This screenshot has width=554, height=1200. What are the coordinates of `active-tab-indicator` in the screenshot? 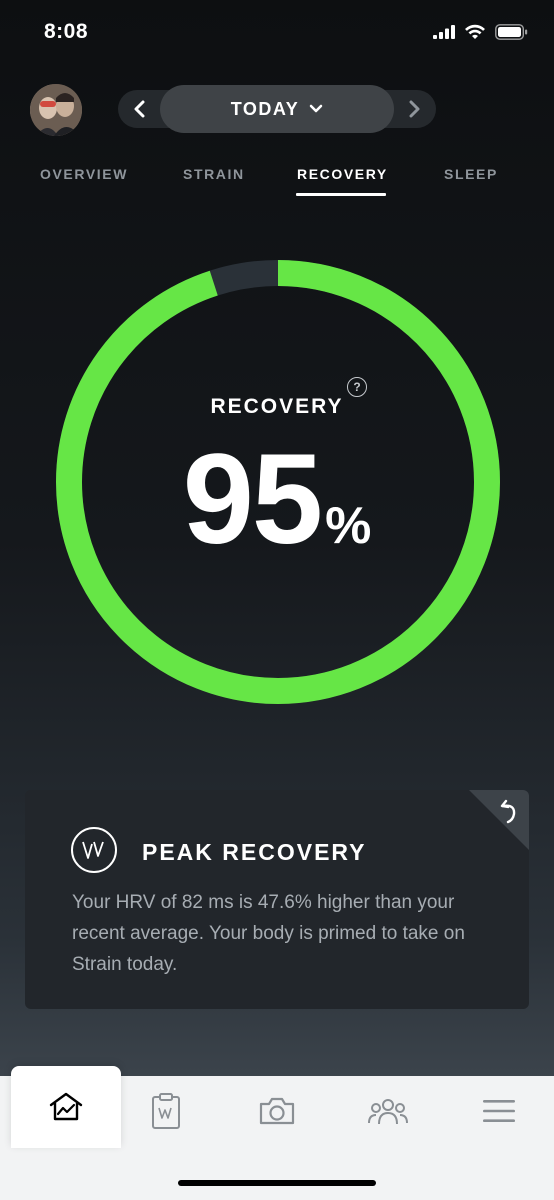 It's located at (341, 194).